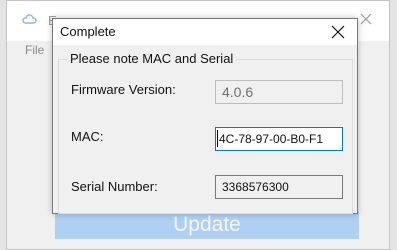 The image size is (397, 250). What do you see at coordinates (279, 92) in the screenshot?
I see `firmware-version-field` at bounding box center [279, 92].